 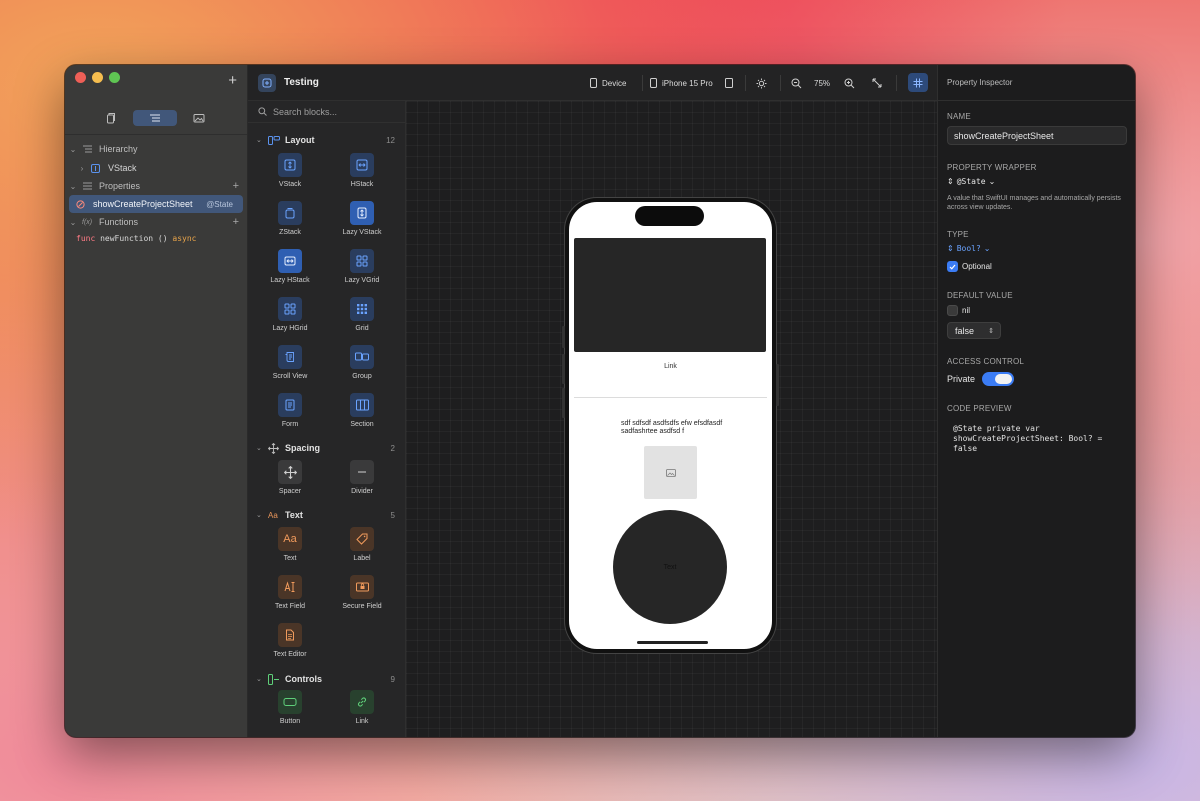 What do you see at coordinates (362, 170) in the screenshot?
I see `block-hstack: HStack` at bounding box center [362, 170].